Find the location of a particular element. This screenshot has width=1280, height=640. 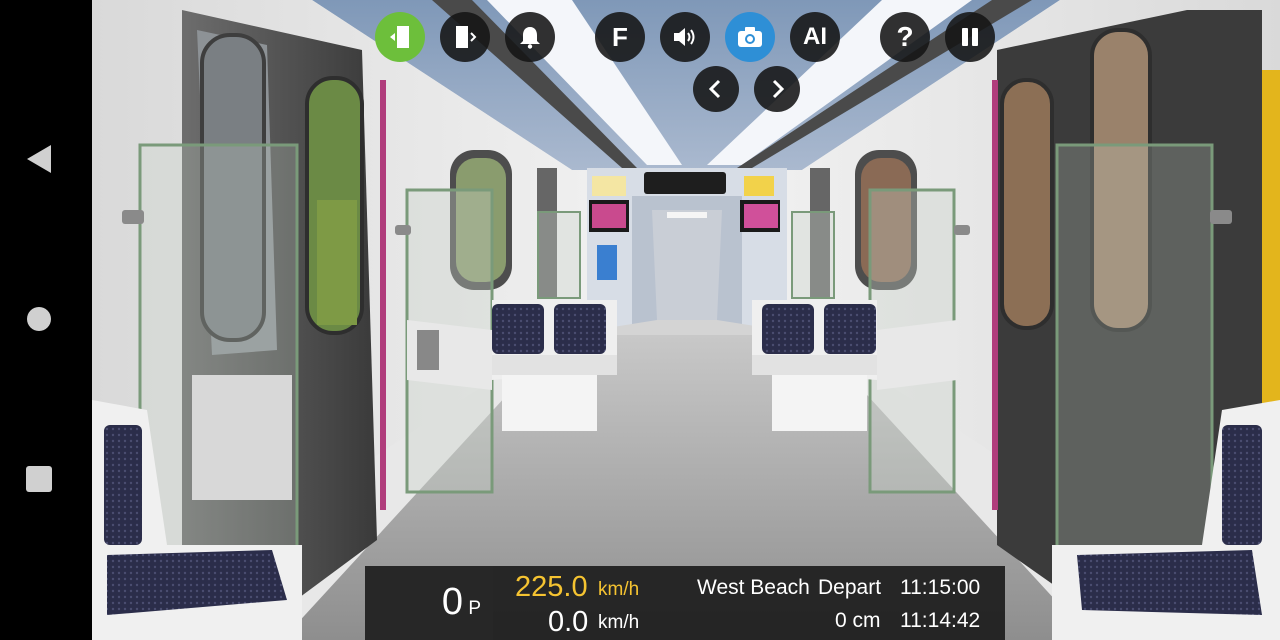

current-speed: 0.0 is located at coordinates (568, 622).